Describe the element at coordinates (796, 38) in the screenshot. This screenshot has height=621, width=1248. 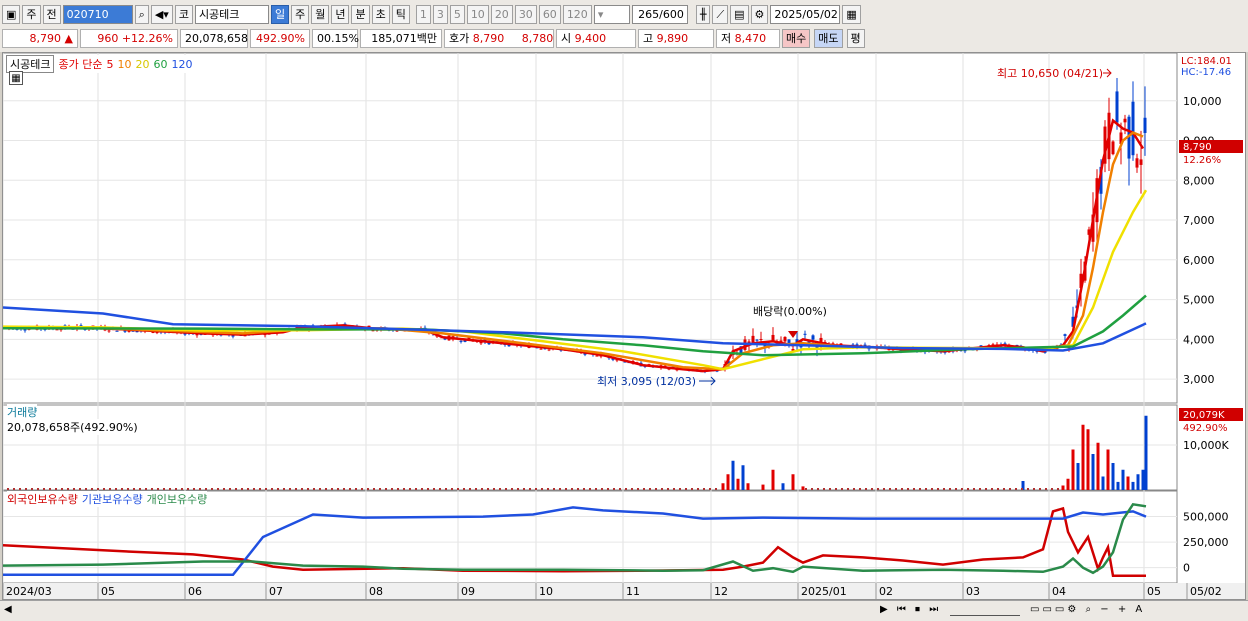
I see `buy-button: 매수` at that location.